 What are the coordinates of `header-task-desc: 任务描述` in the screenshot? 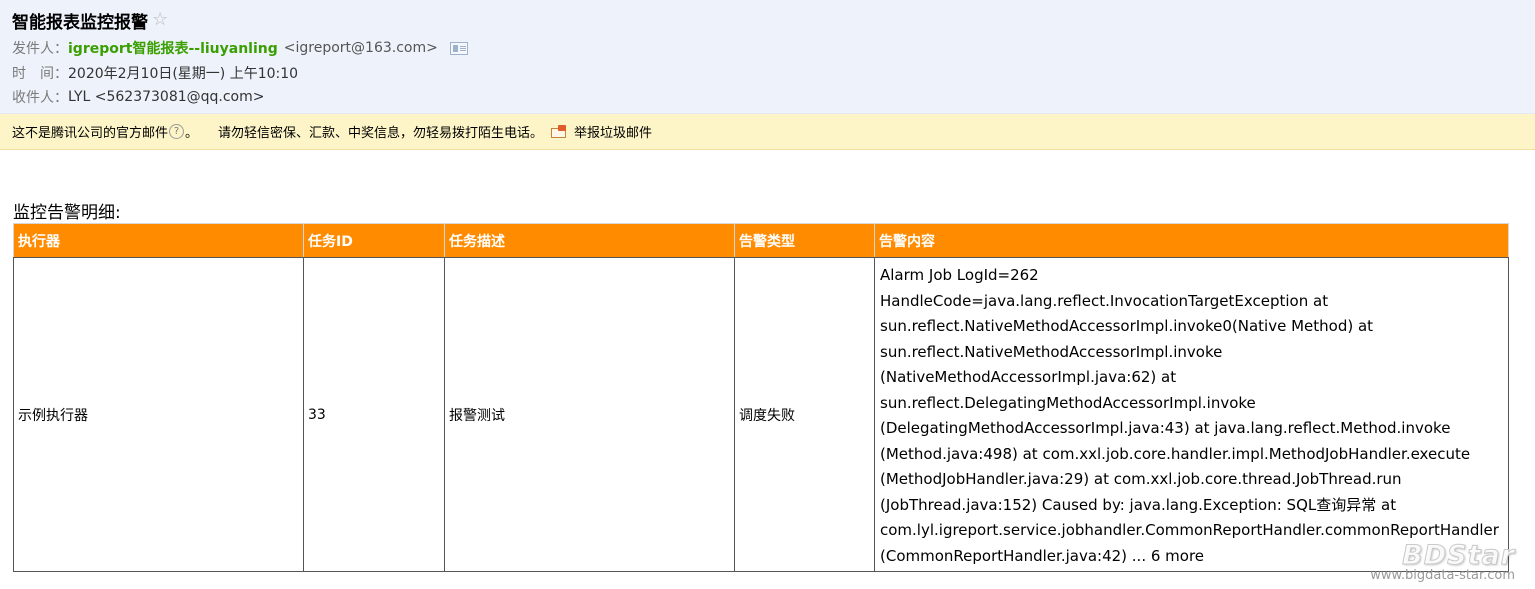 It's located at (589, 240).